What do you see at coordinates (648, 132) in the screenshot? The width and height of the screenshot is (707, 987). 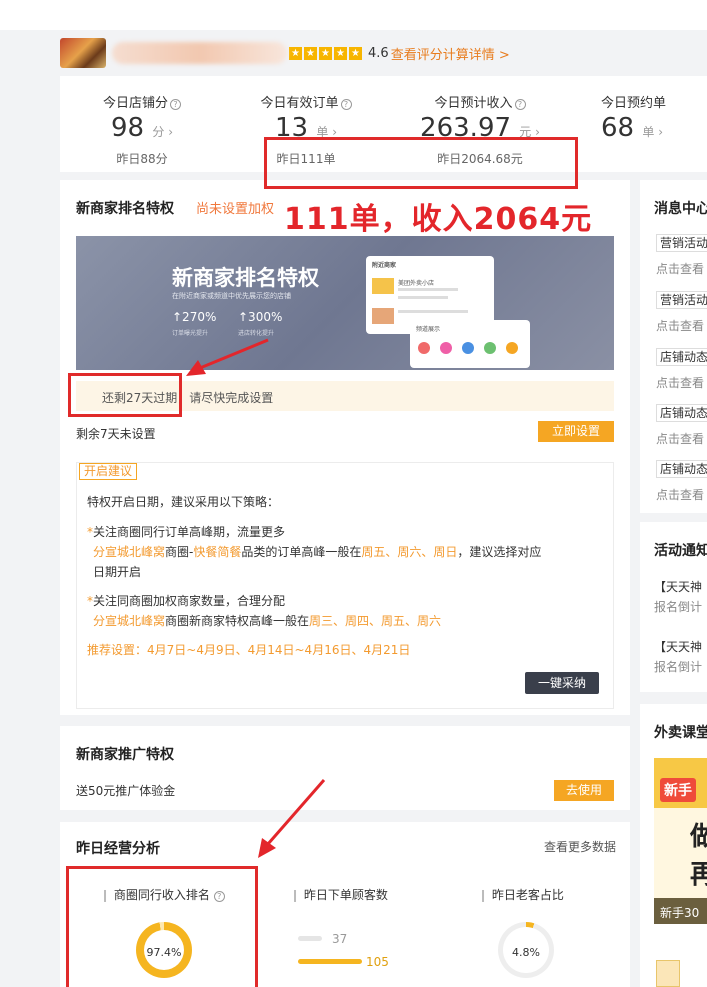 I see `stat-unit: 单` at bounding box center [648, 132].